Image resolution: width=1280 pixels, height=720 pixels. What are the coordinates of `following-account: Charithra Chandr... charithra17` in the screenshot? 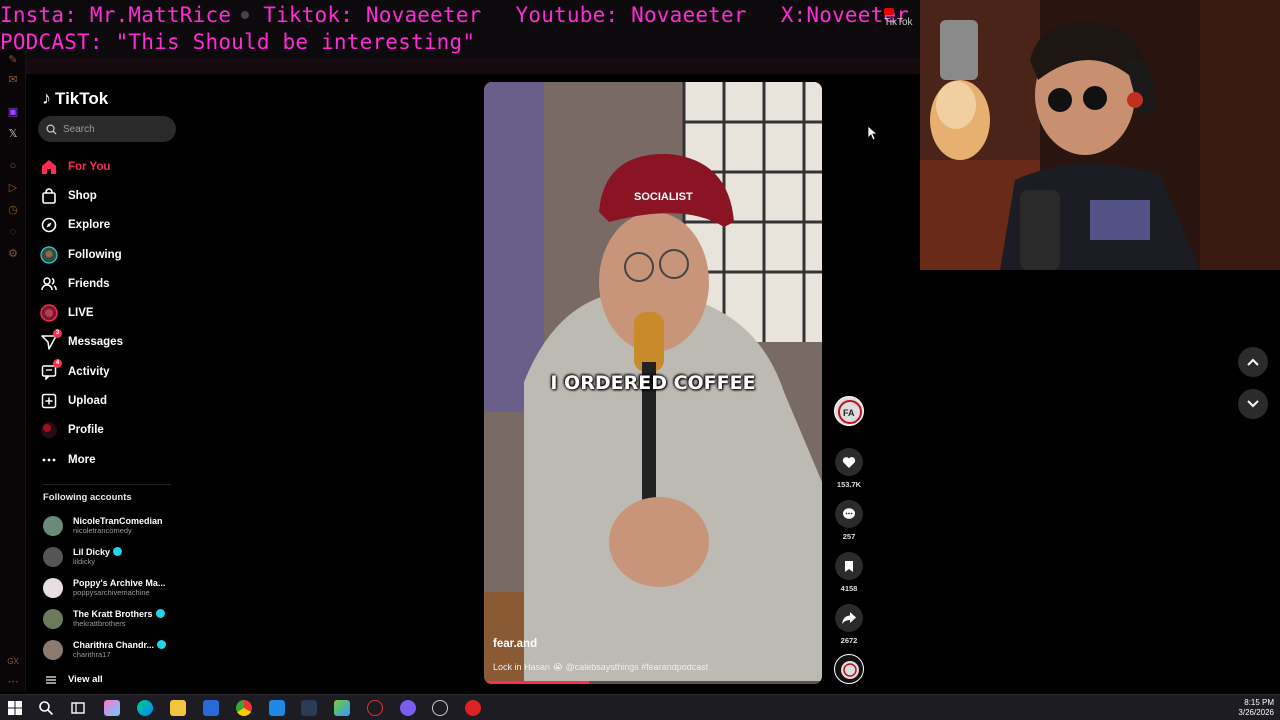 It's located at (110, 650).